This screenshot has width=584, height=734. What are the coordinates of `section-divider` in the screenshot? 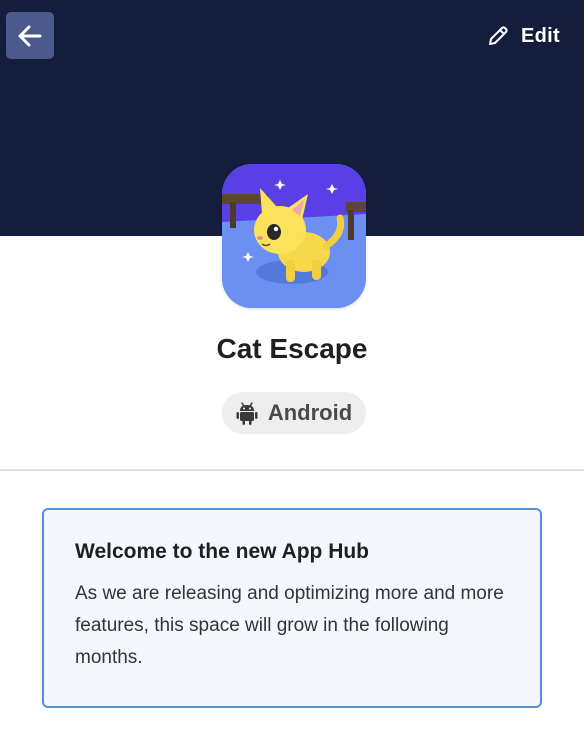 It's located at (292, 470).